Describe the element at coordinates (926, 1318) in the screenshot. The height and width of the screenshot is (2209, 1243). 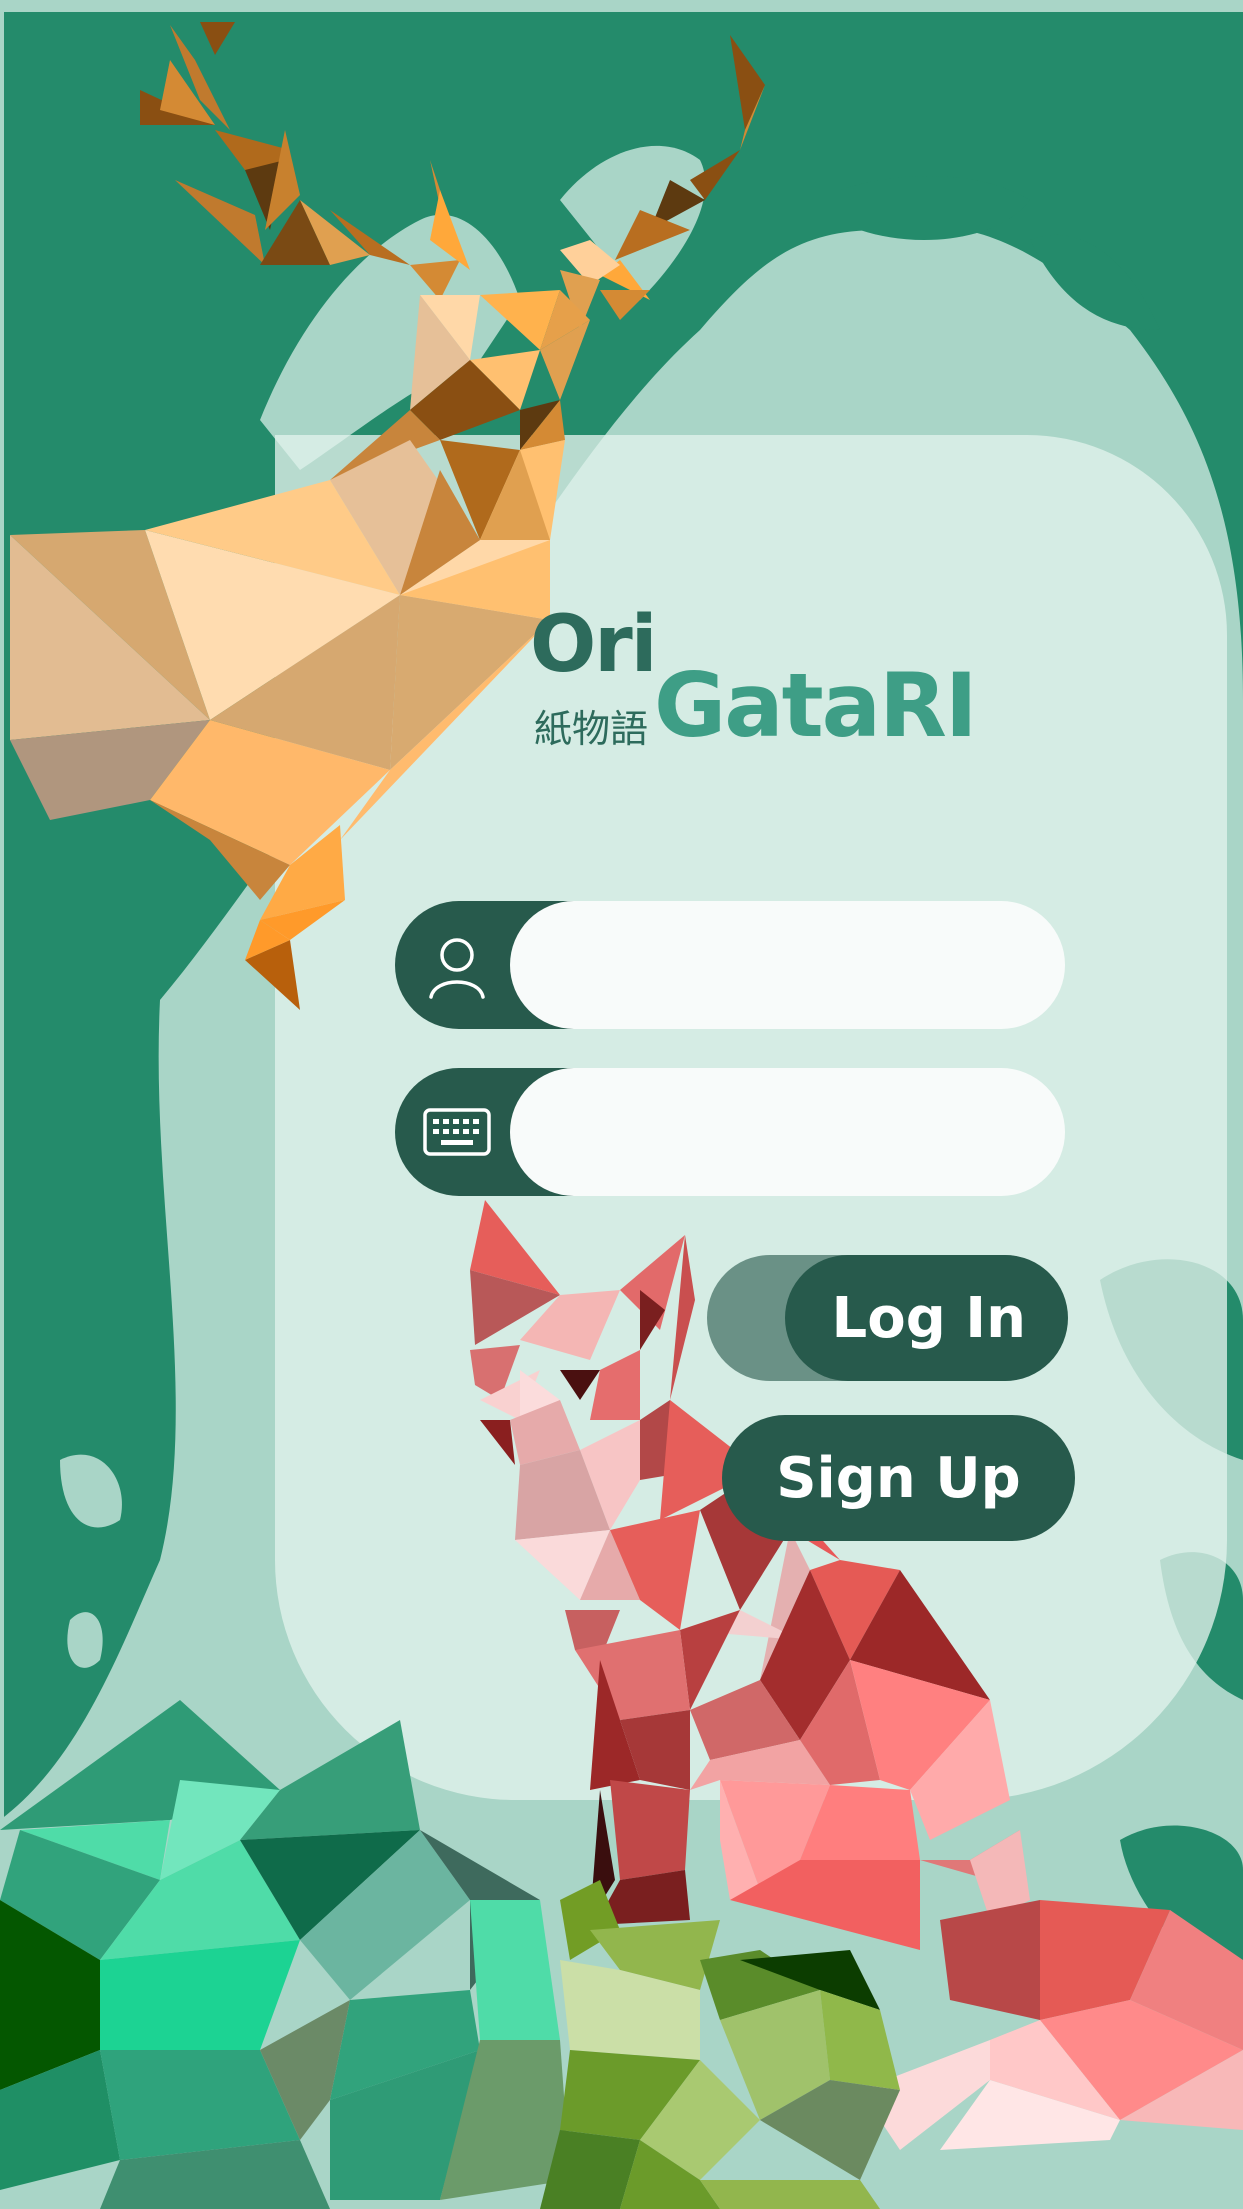
I see `login-button: Log In` at that location.